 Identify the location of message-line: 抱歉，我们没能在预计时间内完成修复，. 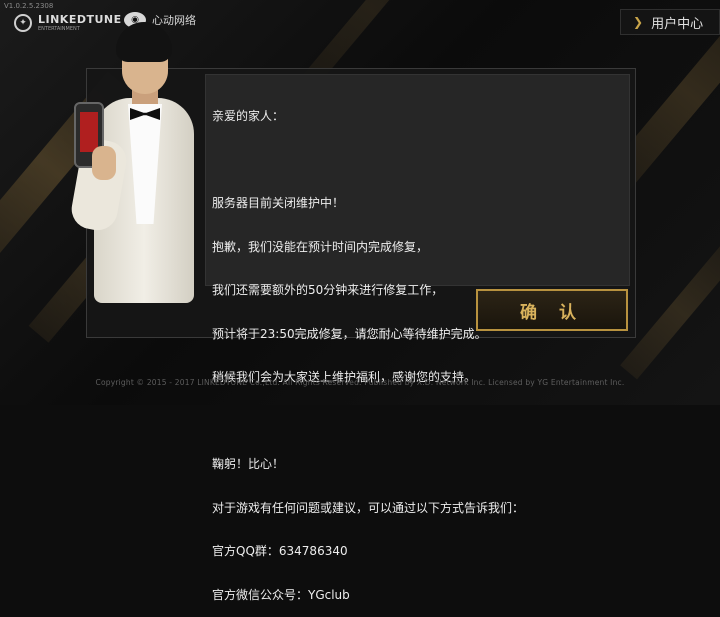
(320, 246).